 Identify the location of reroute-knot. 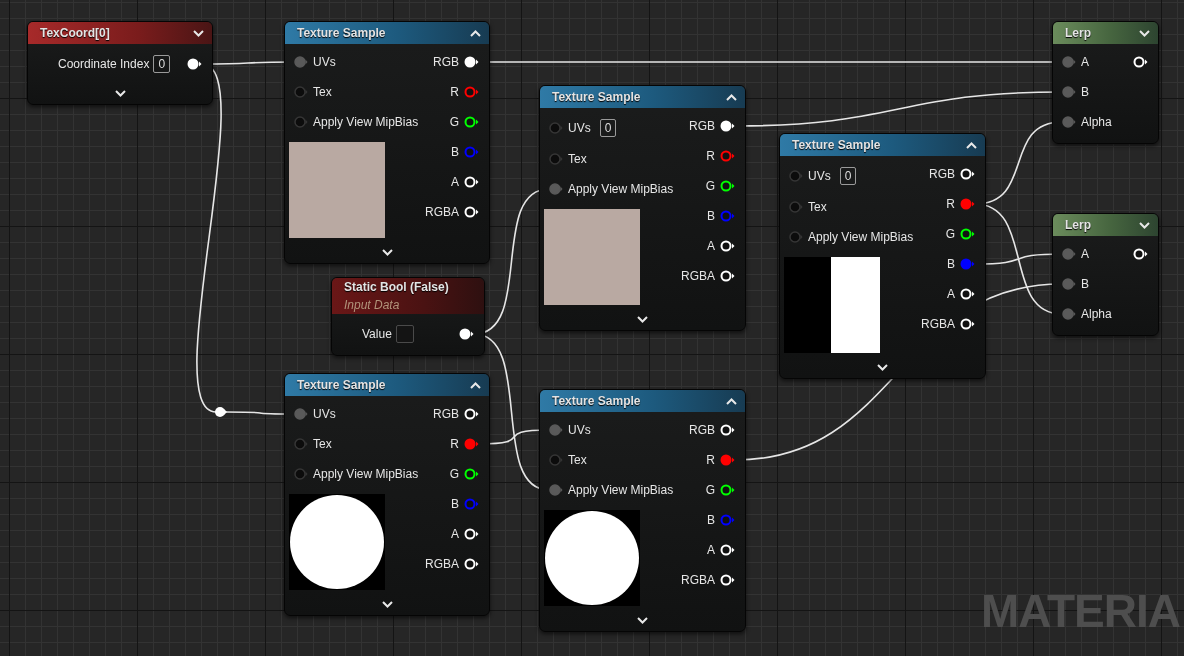
(221, 412).